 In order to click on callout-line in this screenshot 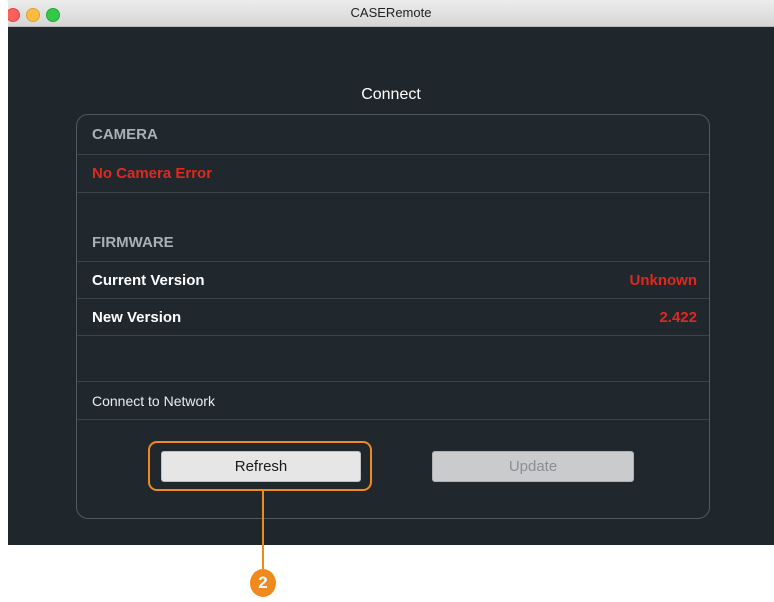, I will do `click(263, 530)`.